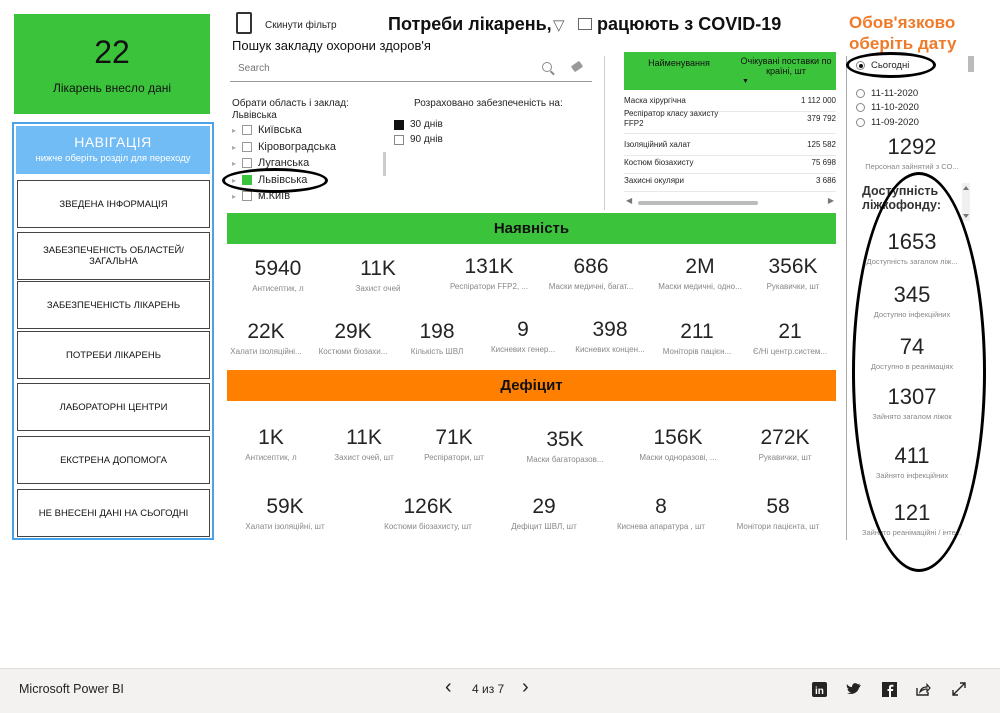 Image resolution: width=1000 pixels, height=713 pixels. I want to click on focus-mode-icon, so click(585, 24).